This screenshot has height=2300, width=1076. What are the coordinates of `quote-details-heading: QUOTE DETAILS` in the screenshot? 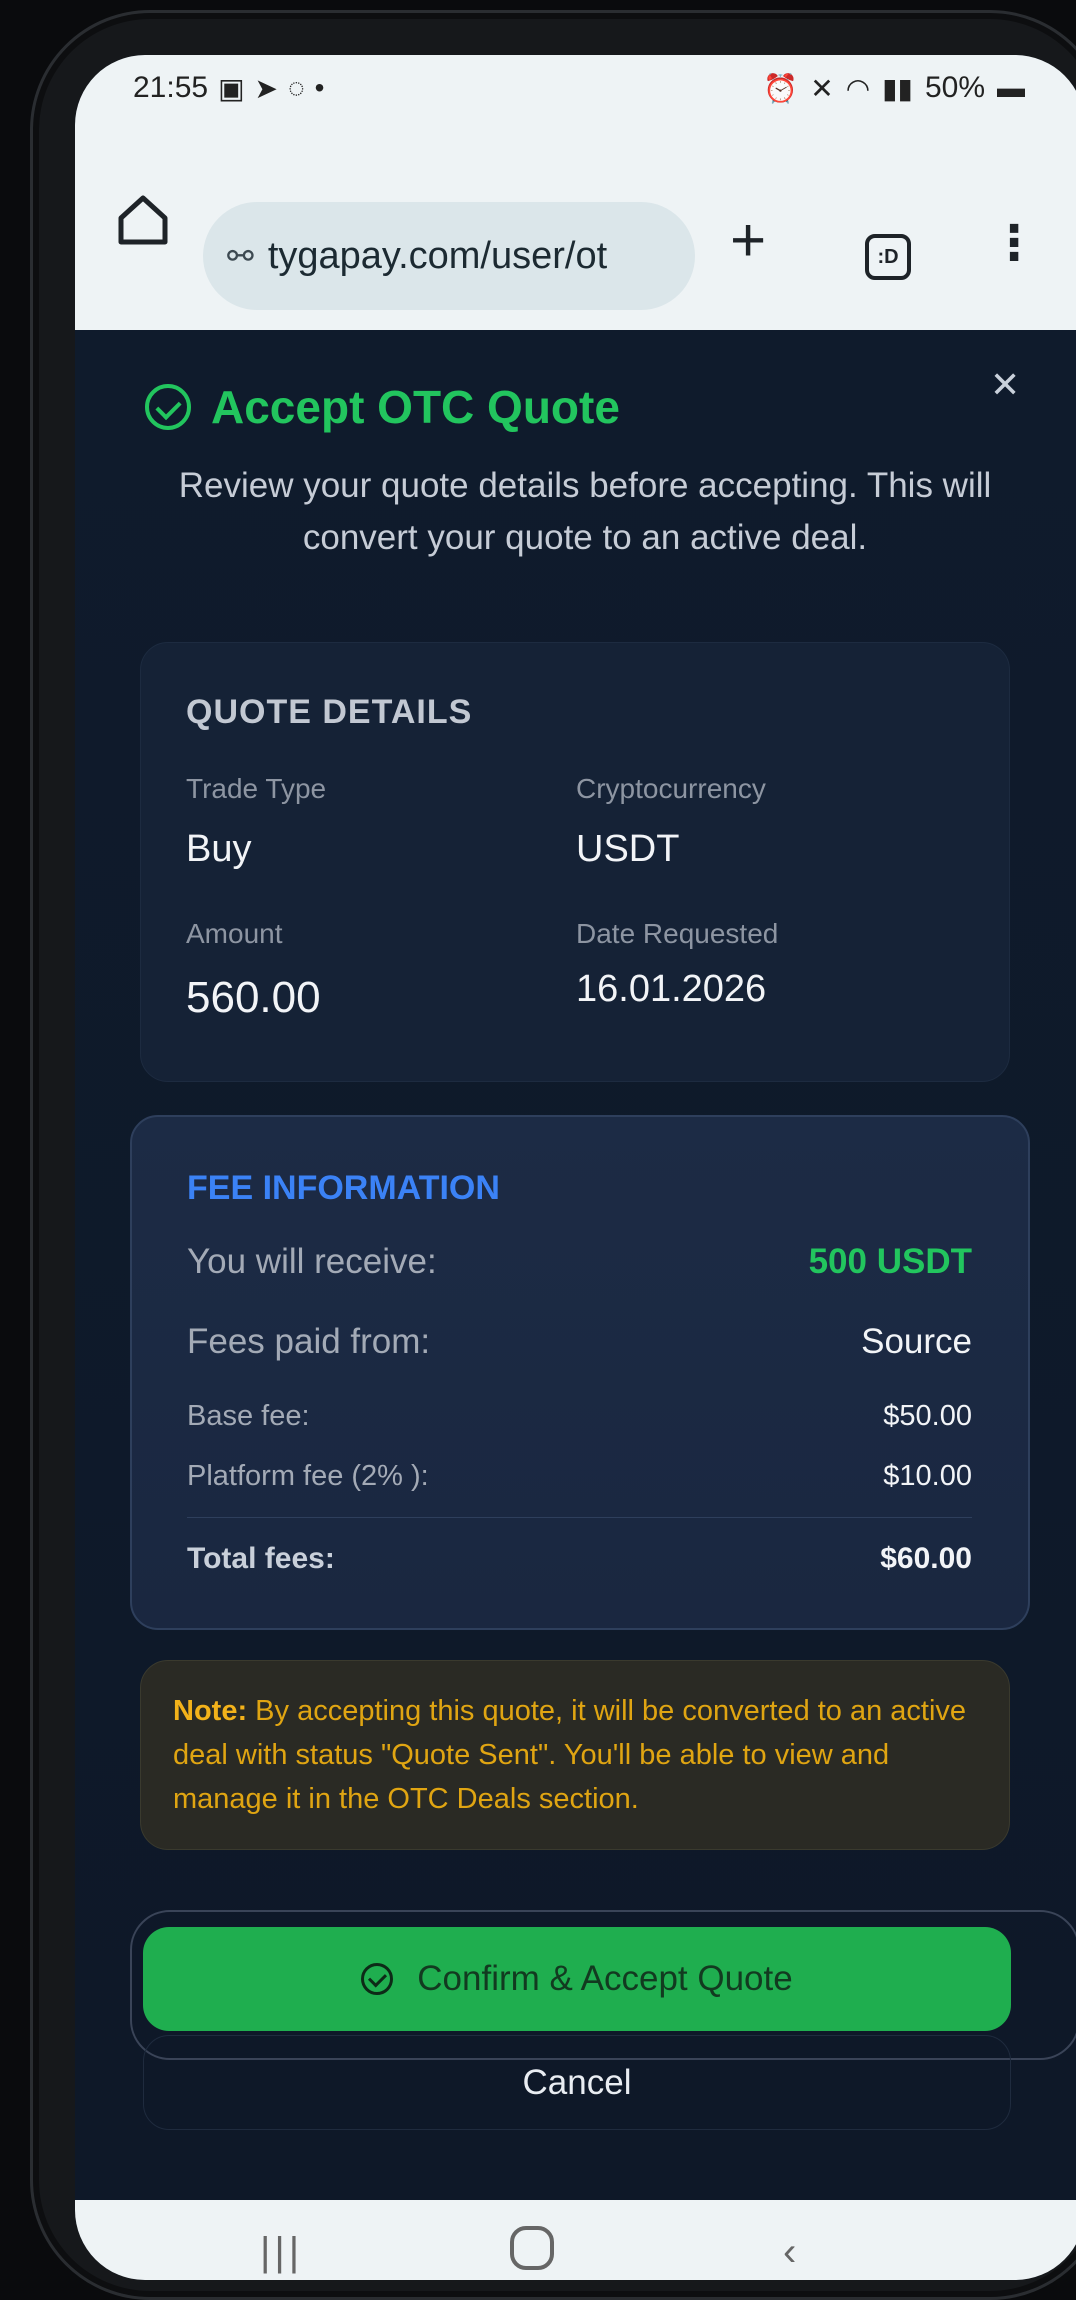 It's located at (329, 712).